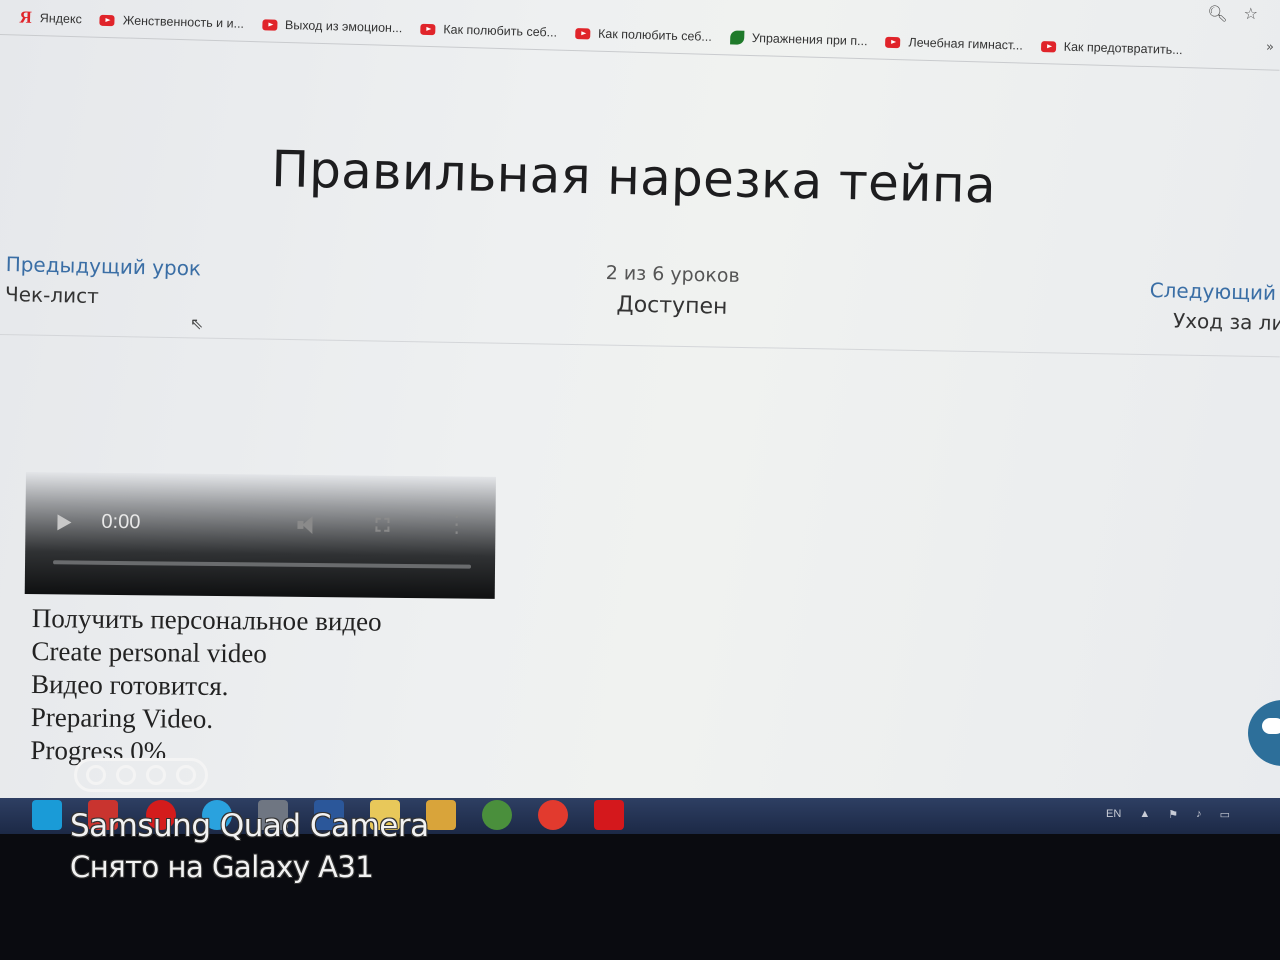  Describe the element at coordinates (121, 522) in the screenshot. I see `video-time: 0:00` at that location.